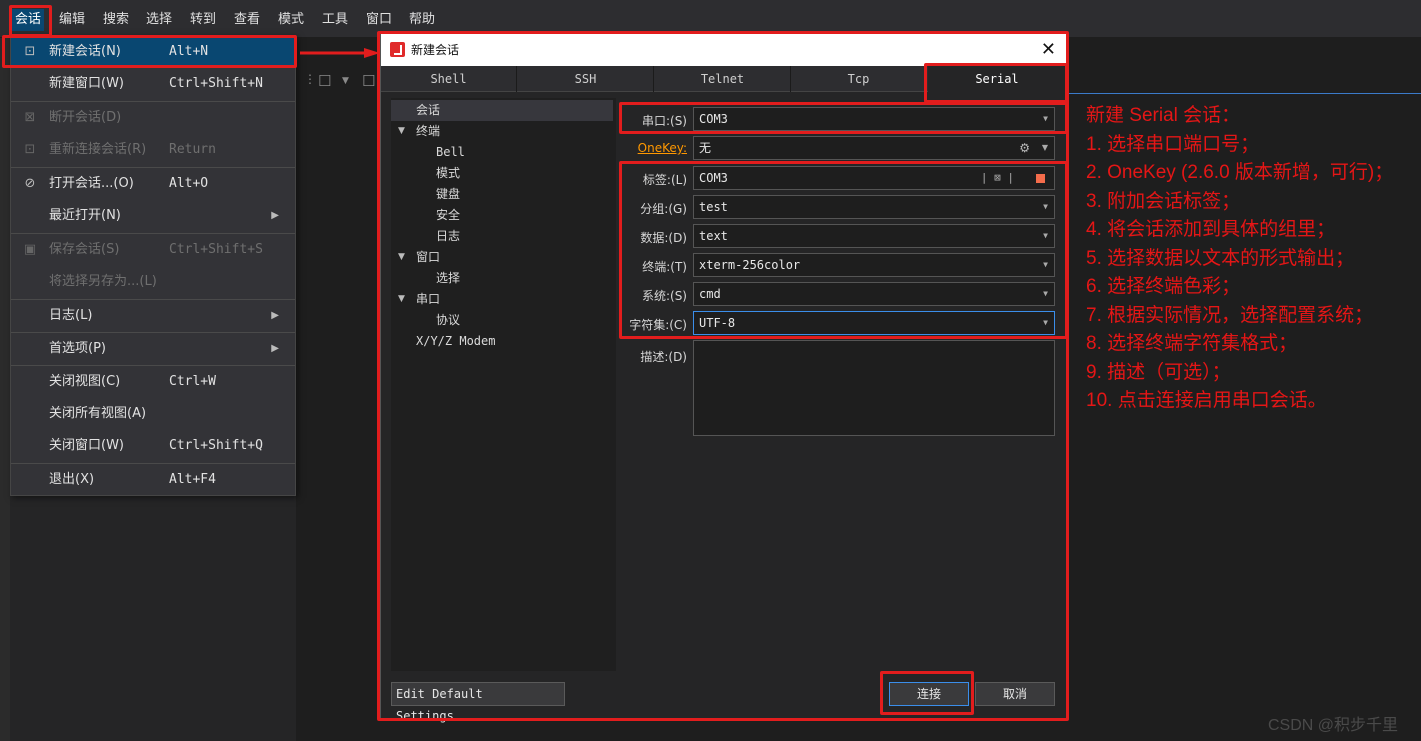 Image resolution: width=1421 pixels, height=741 pixels. What do you see at coordinates (153, 316) in the screenshot?
I see `menu-item-log: 日志(L) ▶` at bounding box center [153, 316].